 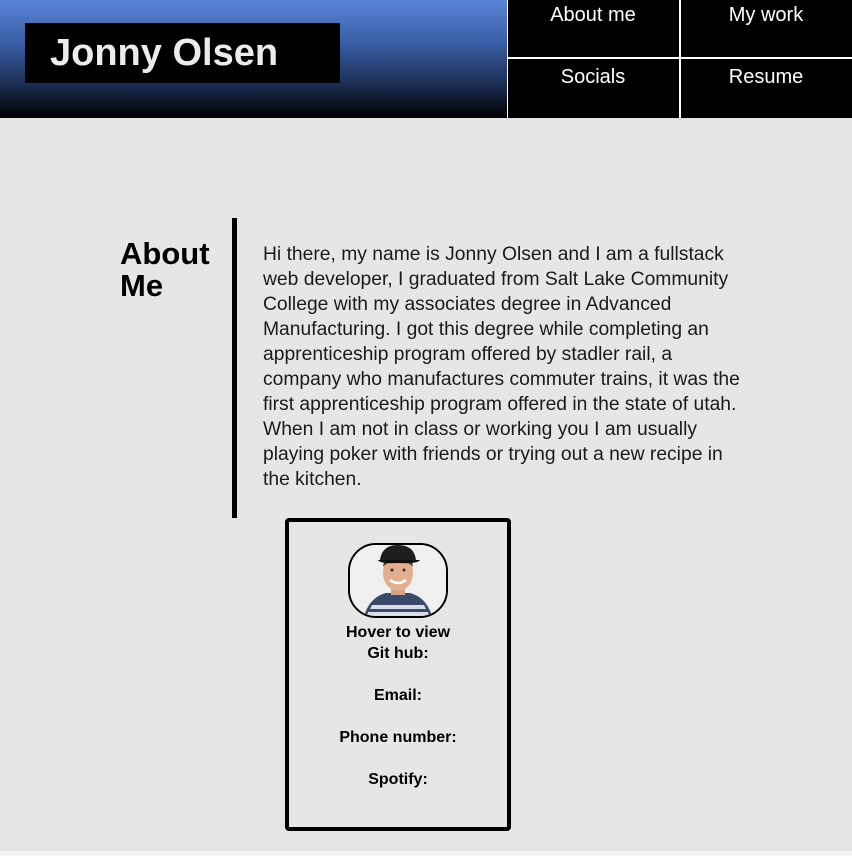 I want to click on about-heading: About Me, so click(x=165, y=269).